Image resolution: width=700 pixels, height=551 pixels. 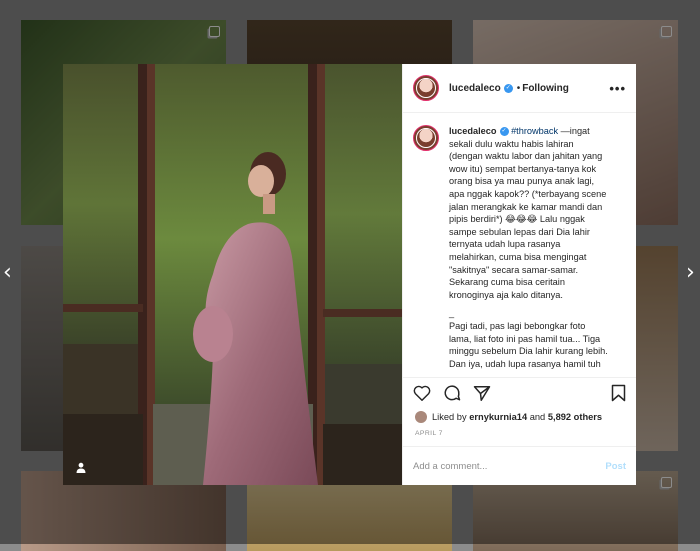 What do you see at coordinates (514, 269) in the screenshot?
I see `caption-line: "sakitnya" secara samar-samar.` at bounding box center [514, 269].